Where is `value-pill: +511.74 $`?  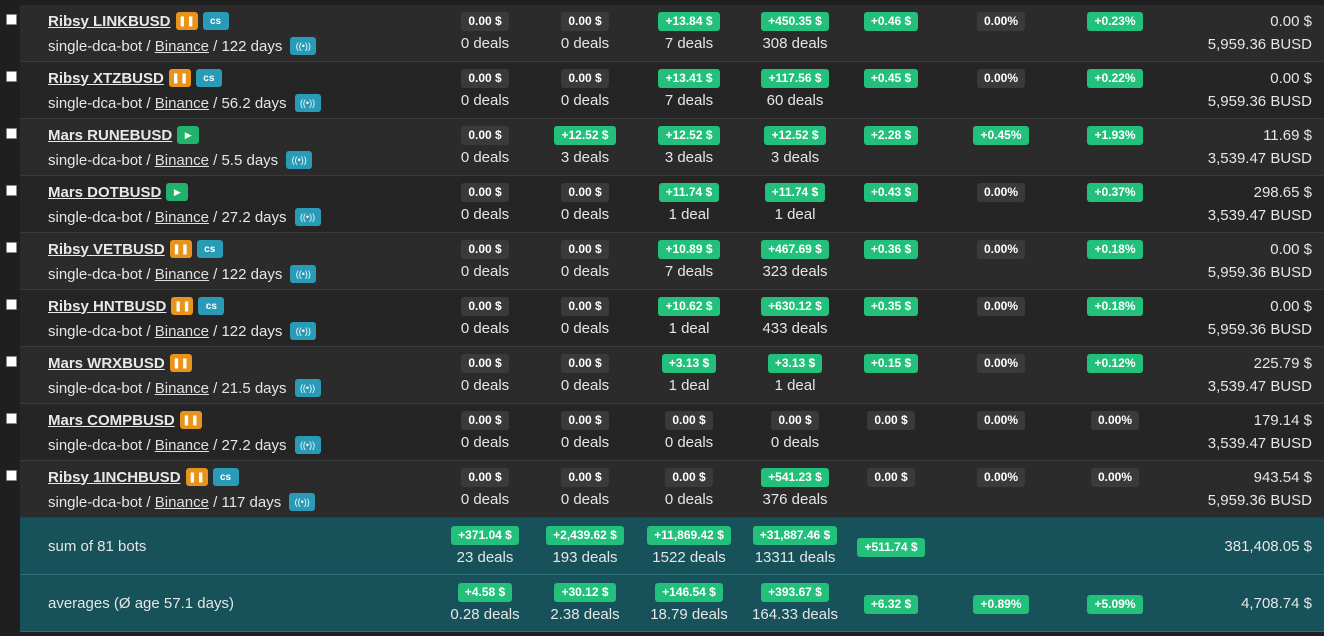
value-pill: +511.74 $ is located at coordinates (891, 547).